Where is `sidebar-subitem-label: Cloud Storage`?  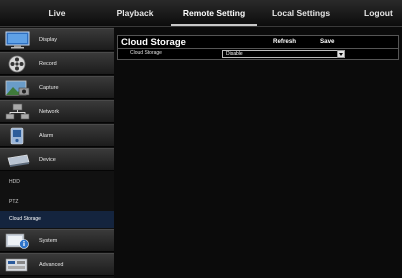
sidebar-subitem-label: Cloud Storage is located at coordinates (25, 219).